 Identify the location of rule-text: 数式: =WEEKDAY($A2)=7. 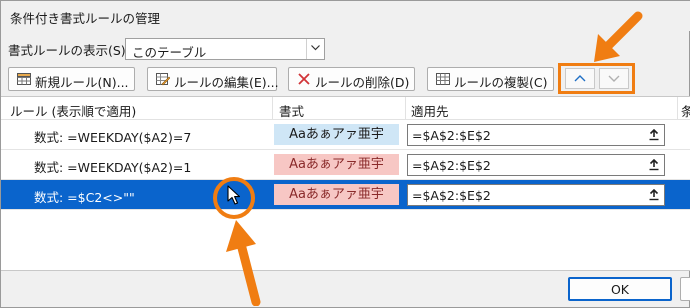
(113, 137).